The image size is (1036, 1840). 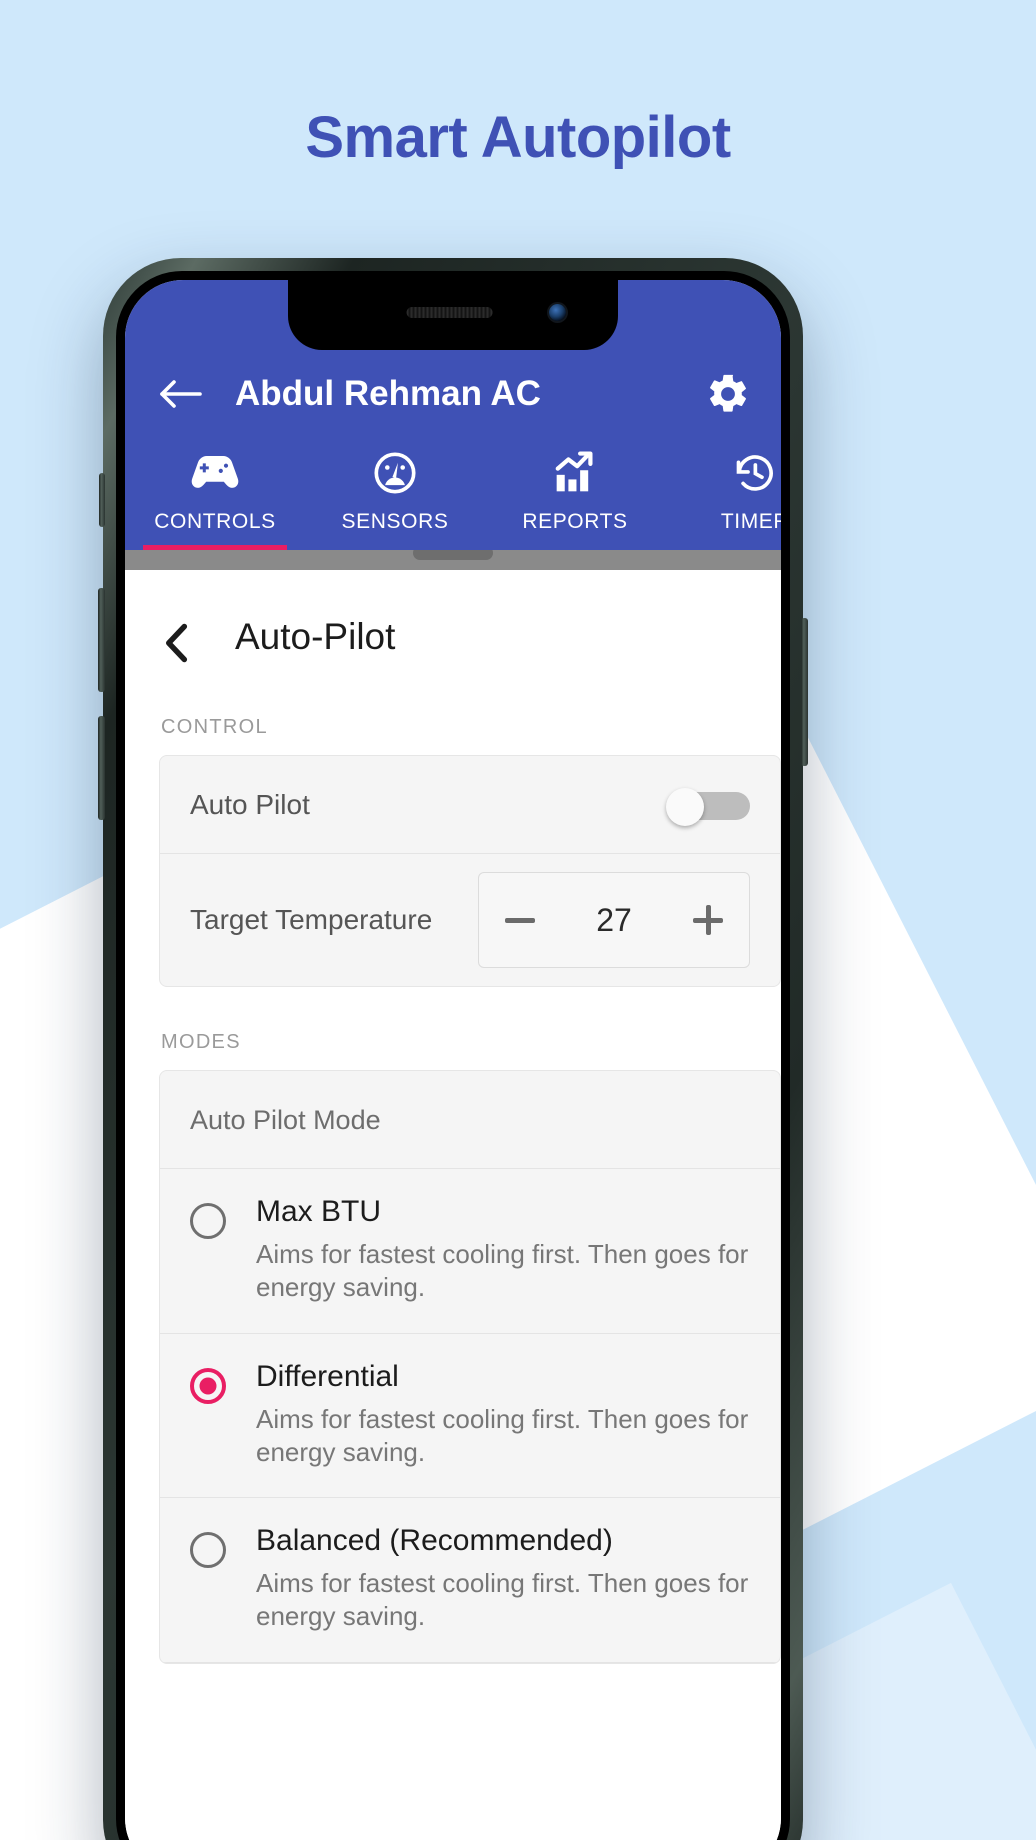 What do you see at coordinates (101, 768) in the screenshot?
I see `phone-button-volume-down` at bounding box center [101, 768].